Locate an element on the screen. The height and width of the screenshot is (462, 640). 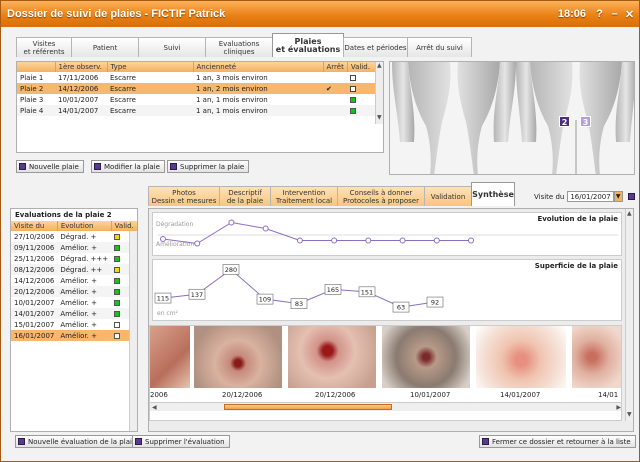
tab-plaies: Plaies et évaluations is located at coordinates (308, 45).